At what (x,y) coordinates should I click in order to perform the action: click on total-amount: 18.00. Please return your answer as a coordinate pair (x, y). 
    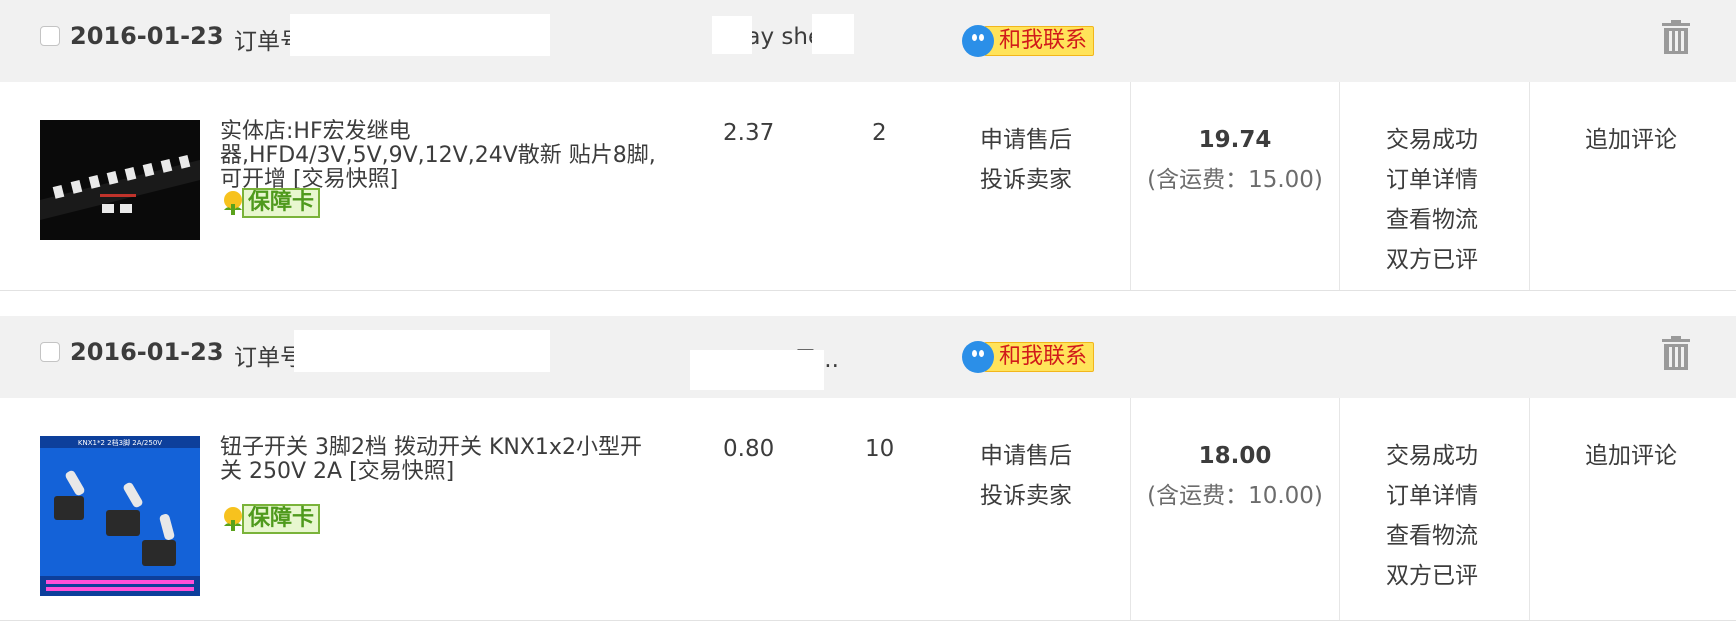
    Looking at the image, I should click on (1235, 456).